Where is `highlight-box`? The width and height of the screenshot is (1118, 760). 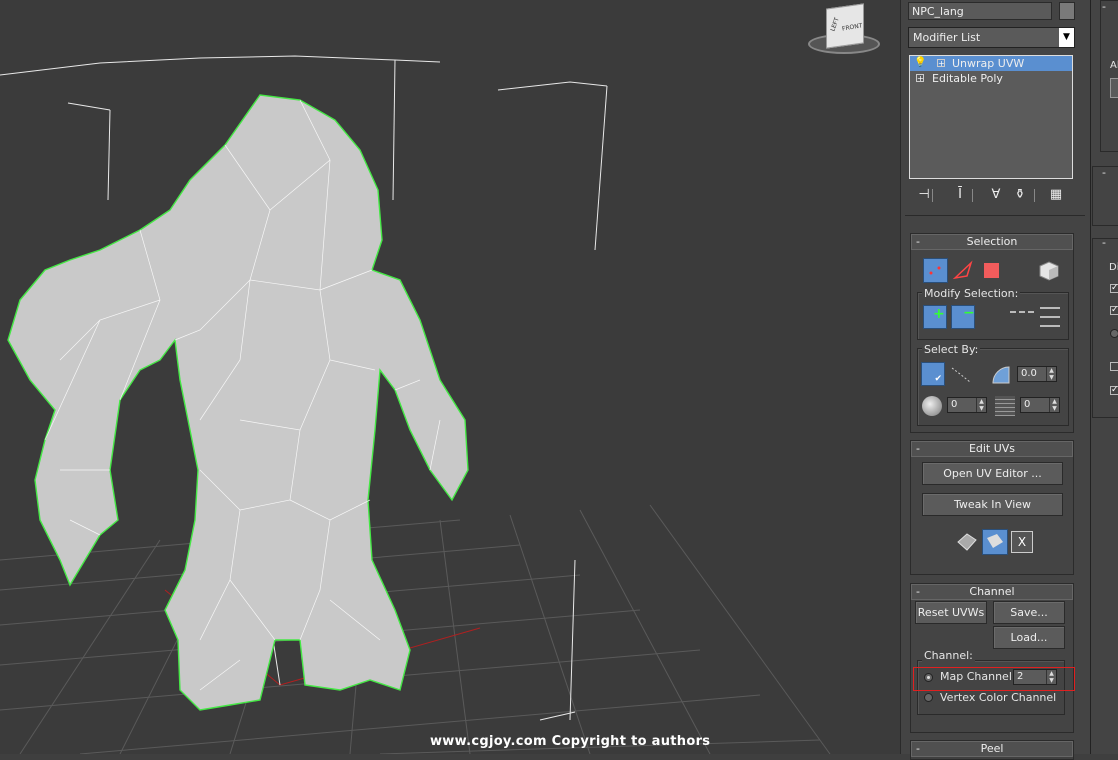
highlight-box is located at coordinates (994, 679).